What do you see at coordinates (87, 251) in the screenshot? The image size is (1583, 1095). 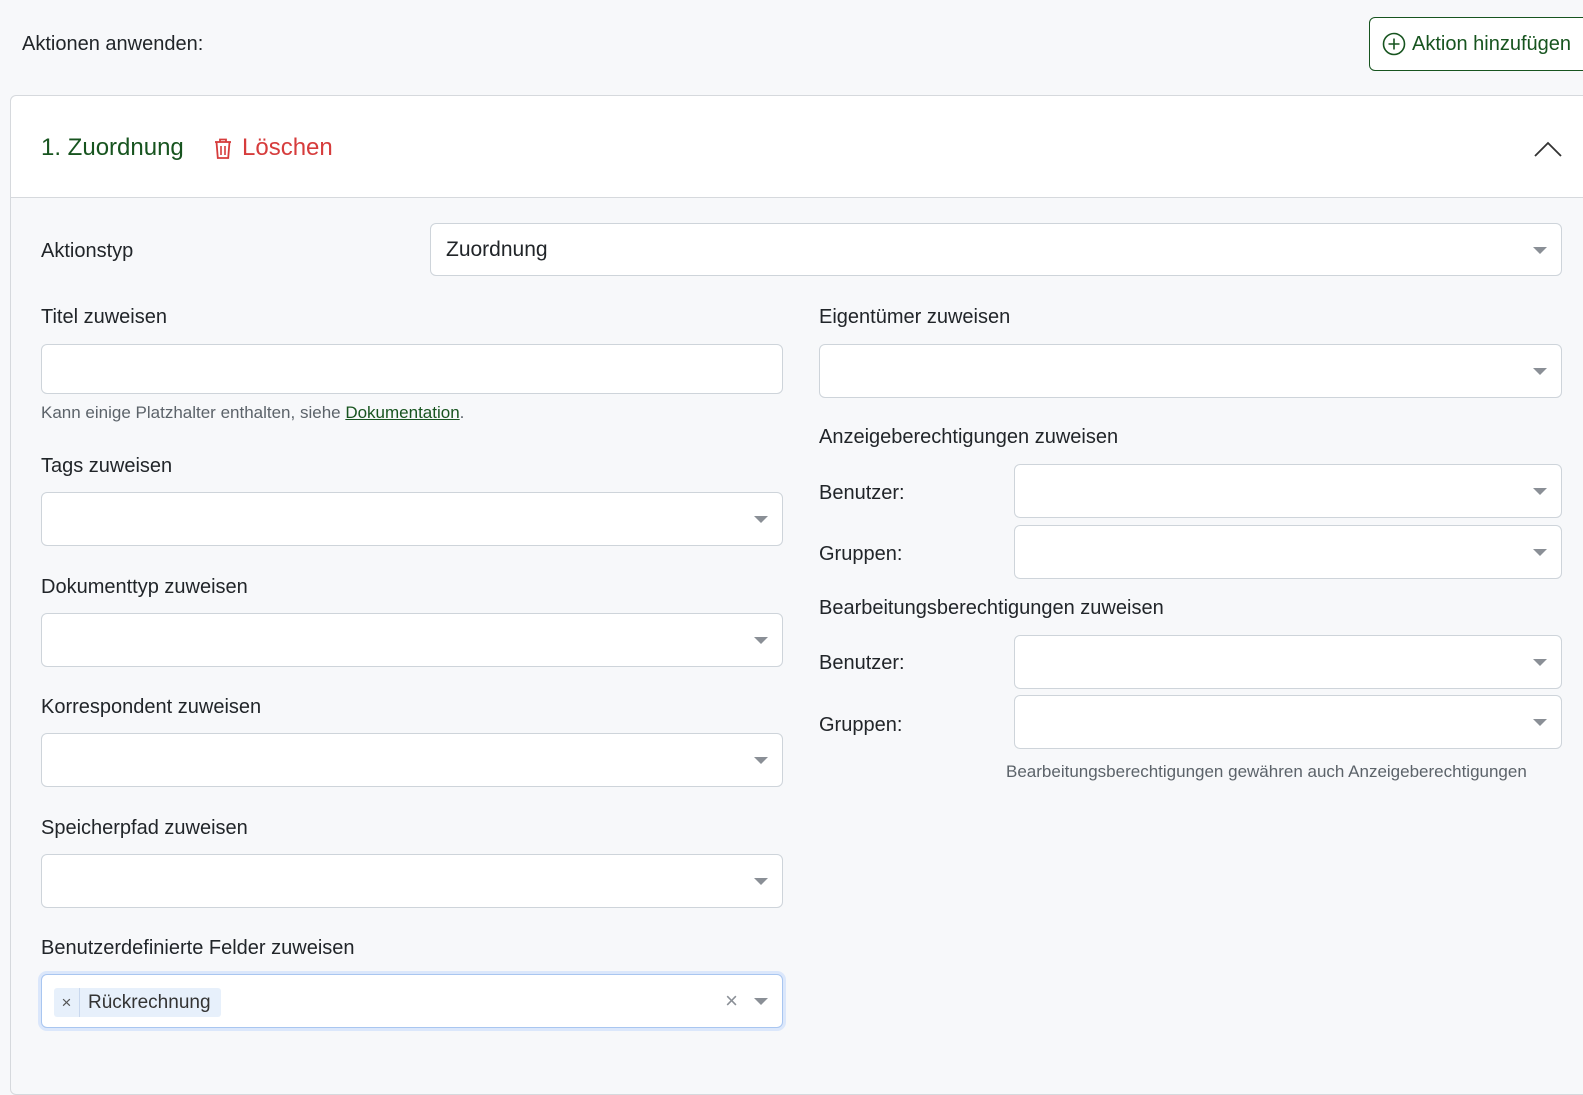 I see `action-type-label: Aktionstyp` at bounding box center [87, 251].